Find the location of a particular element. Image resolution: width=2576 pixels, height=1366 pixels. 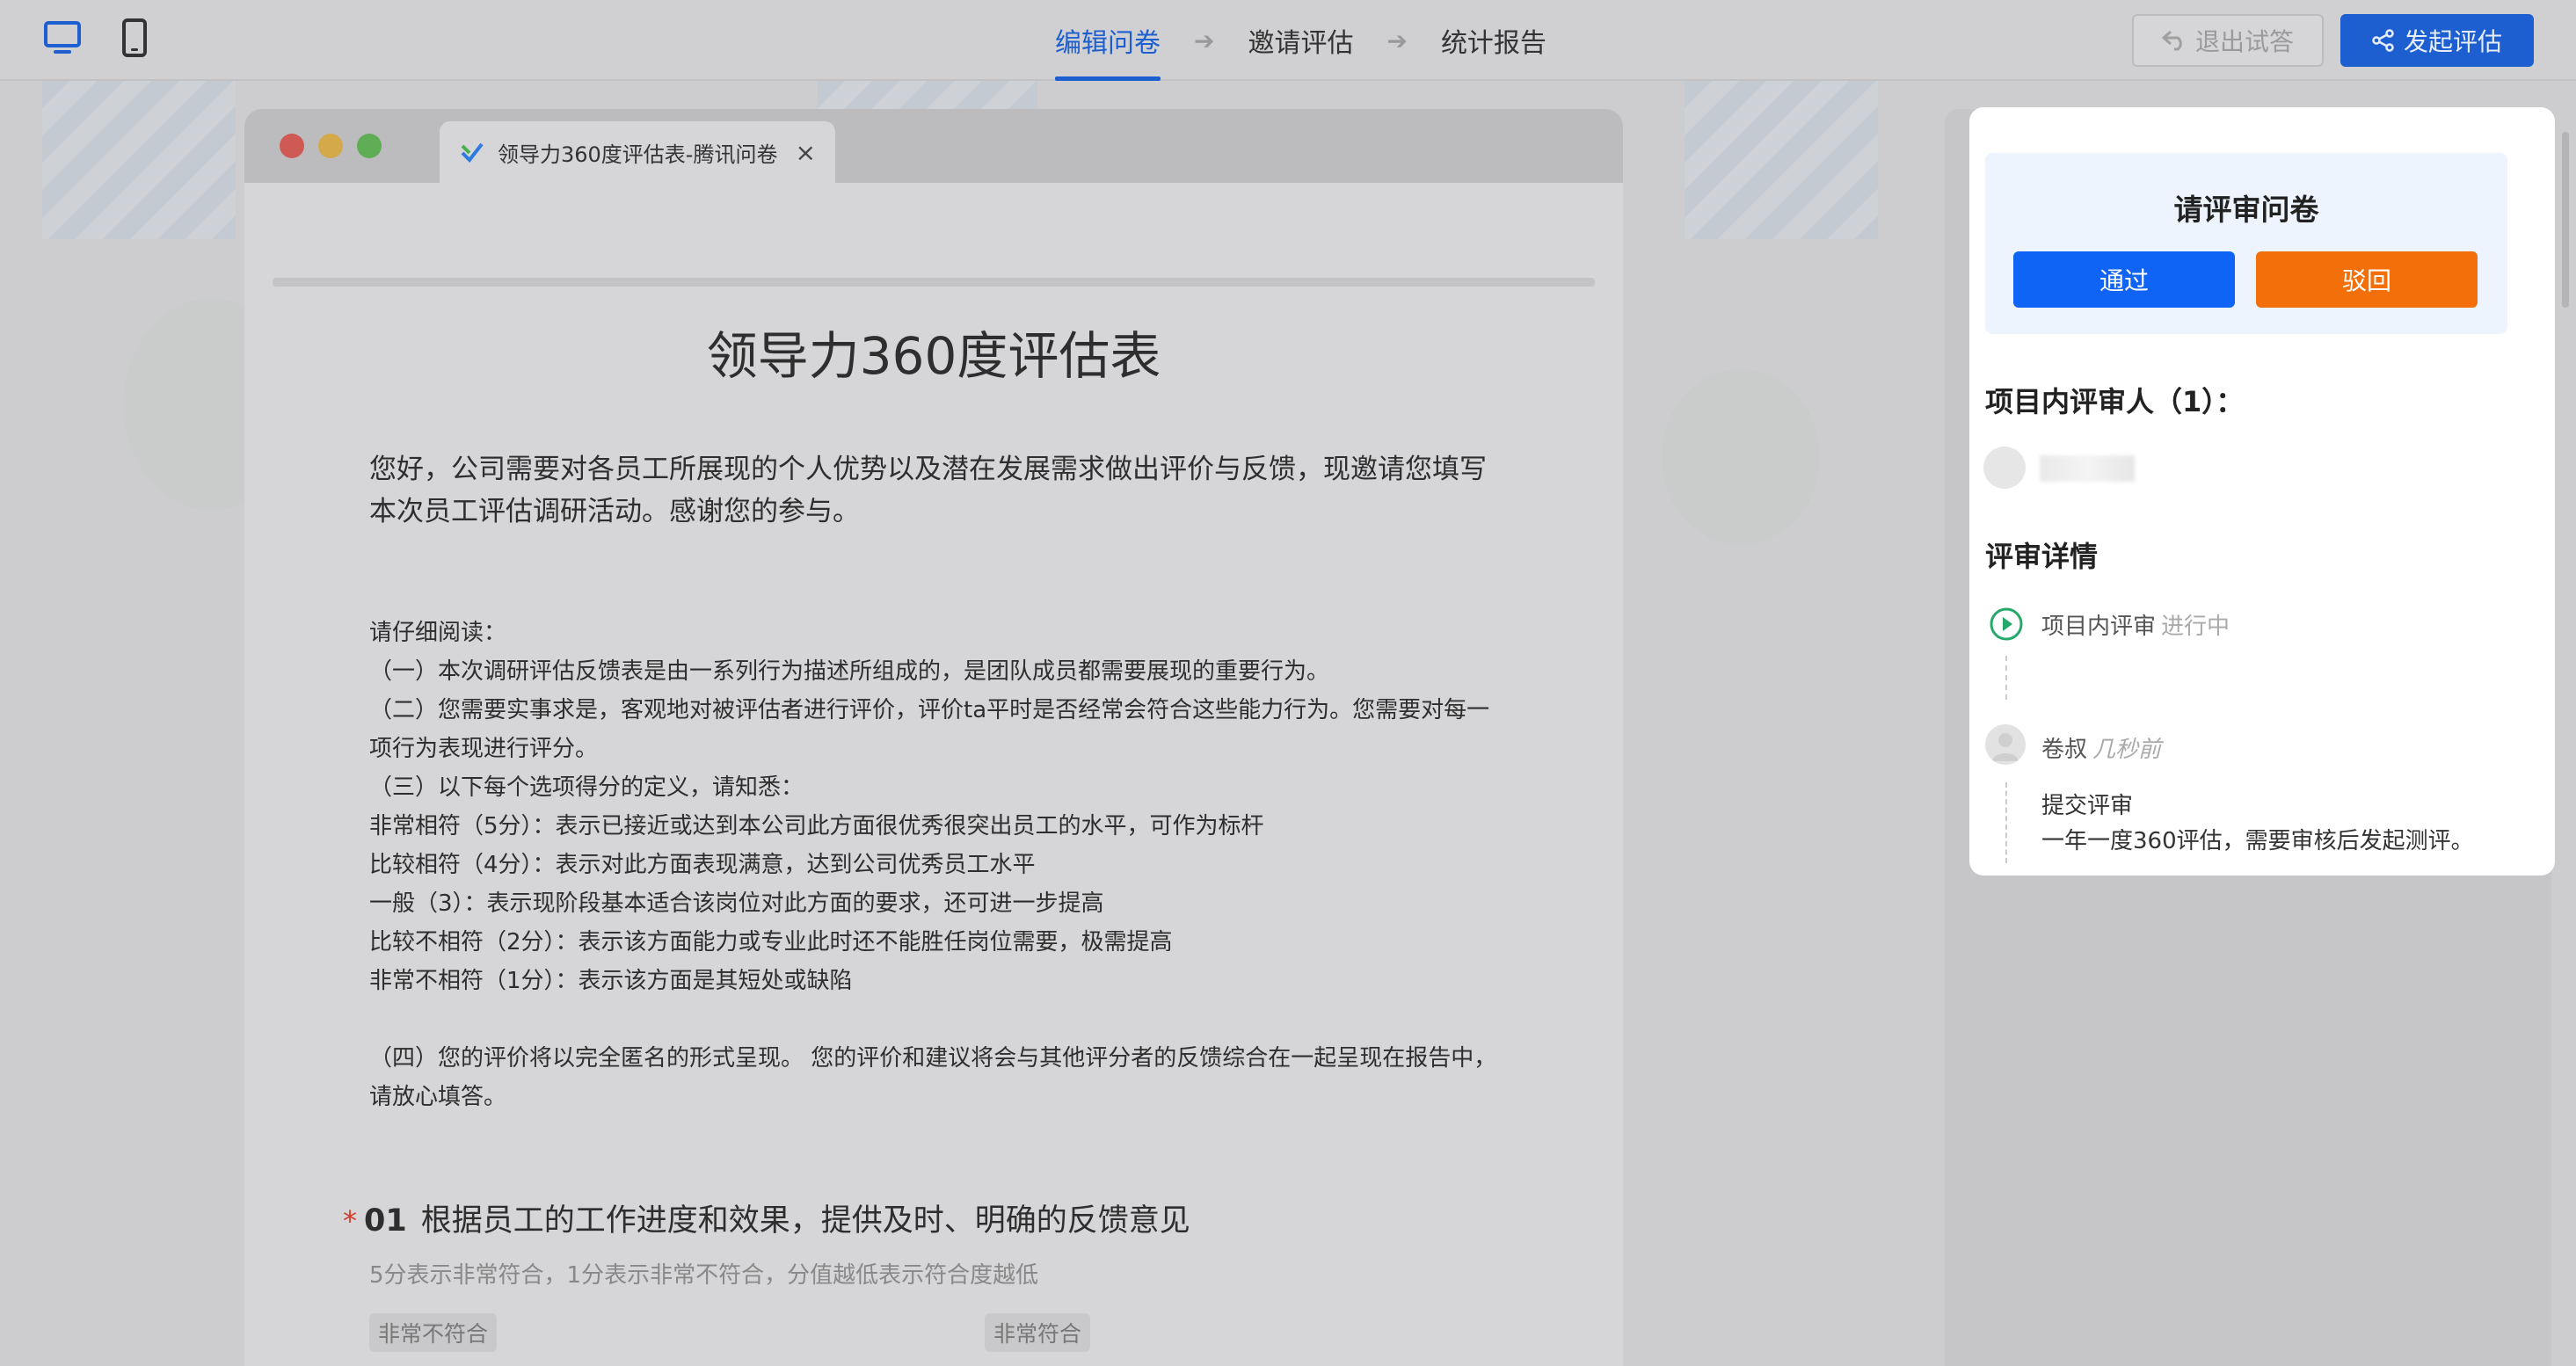

step-edit-survey: 编辑问卷 is located at coordinates (1108, 40).